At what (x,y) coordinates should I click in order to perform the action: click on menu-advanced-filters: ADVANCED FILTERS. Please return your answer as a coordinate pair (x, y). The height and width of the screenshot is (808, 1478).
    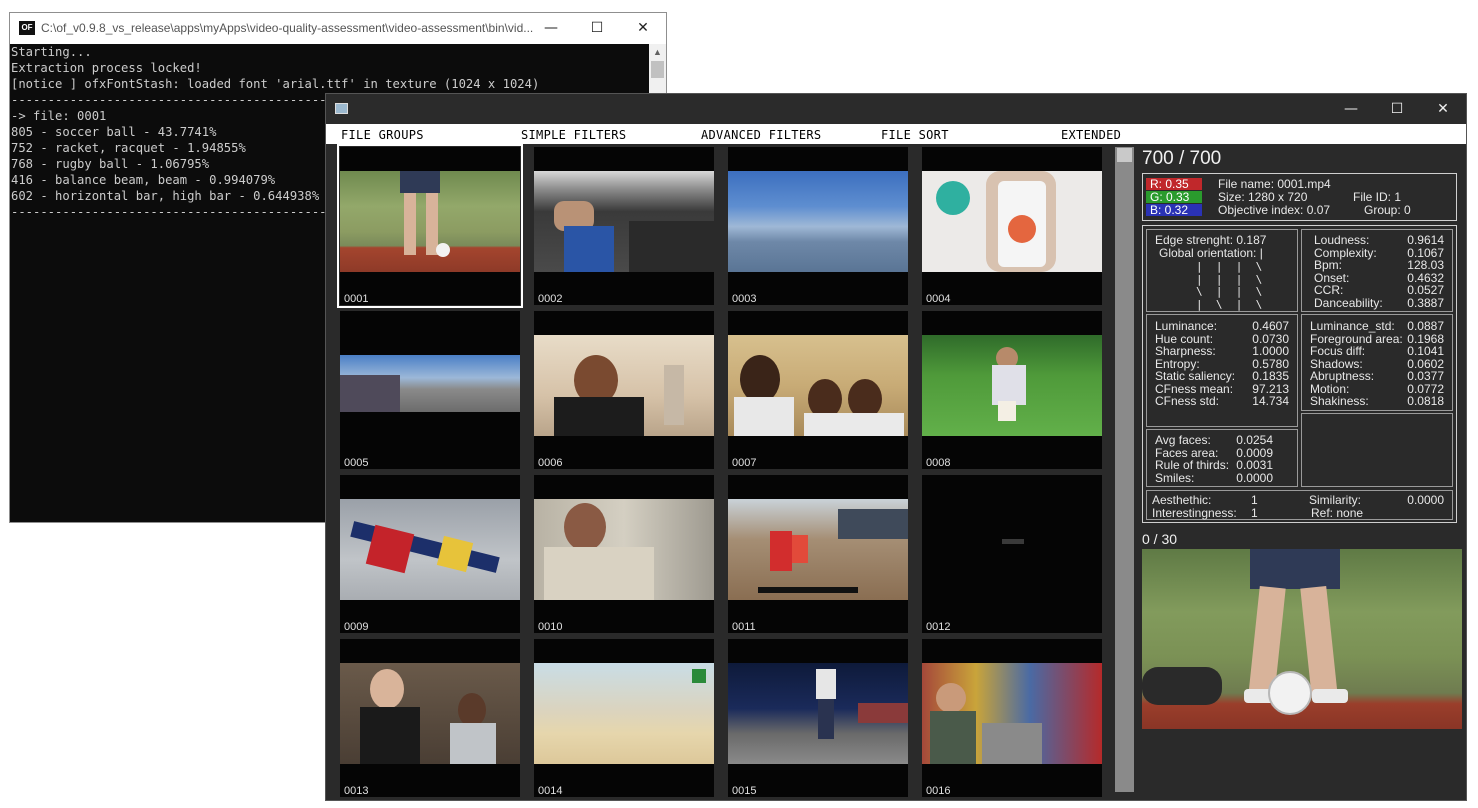
    Looking at the image, I should click on (761, 135).